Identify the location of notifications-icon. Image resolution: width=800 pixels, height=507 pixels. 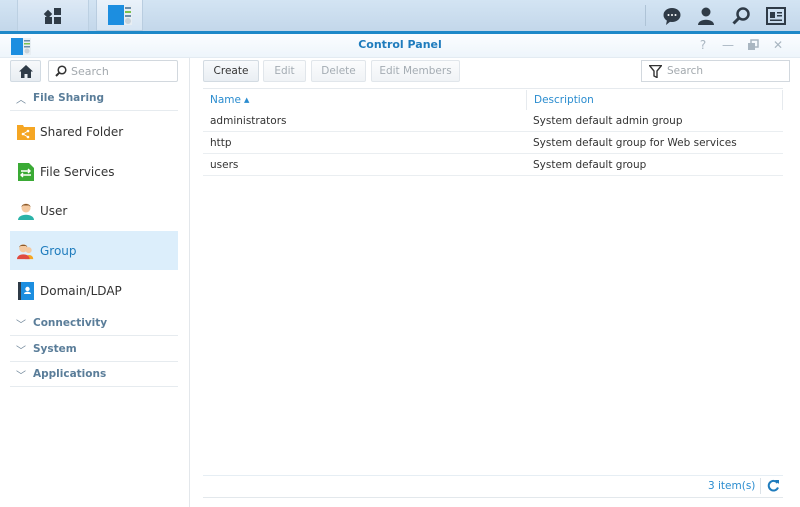
(672, 16).